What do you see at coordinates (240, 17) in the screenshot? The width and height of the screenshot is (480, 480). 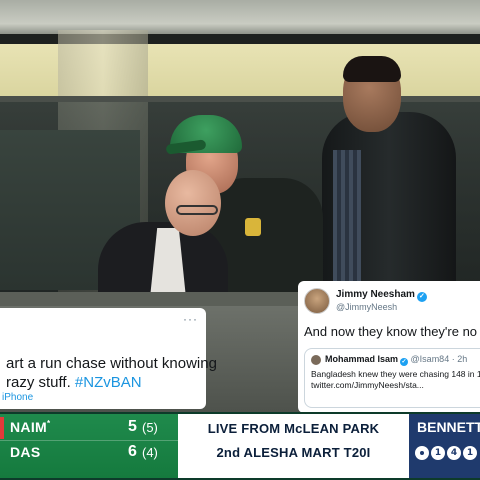 I see `stand-roof` at bounding box center [240, 17].